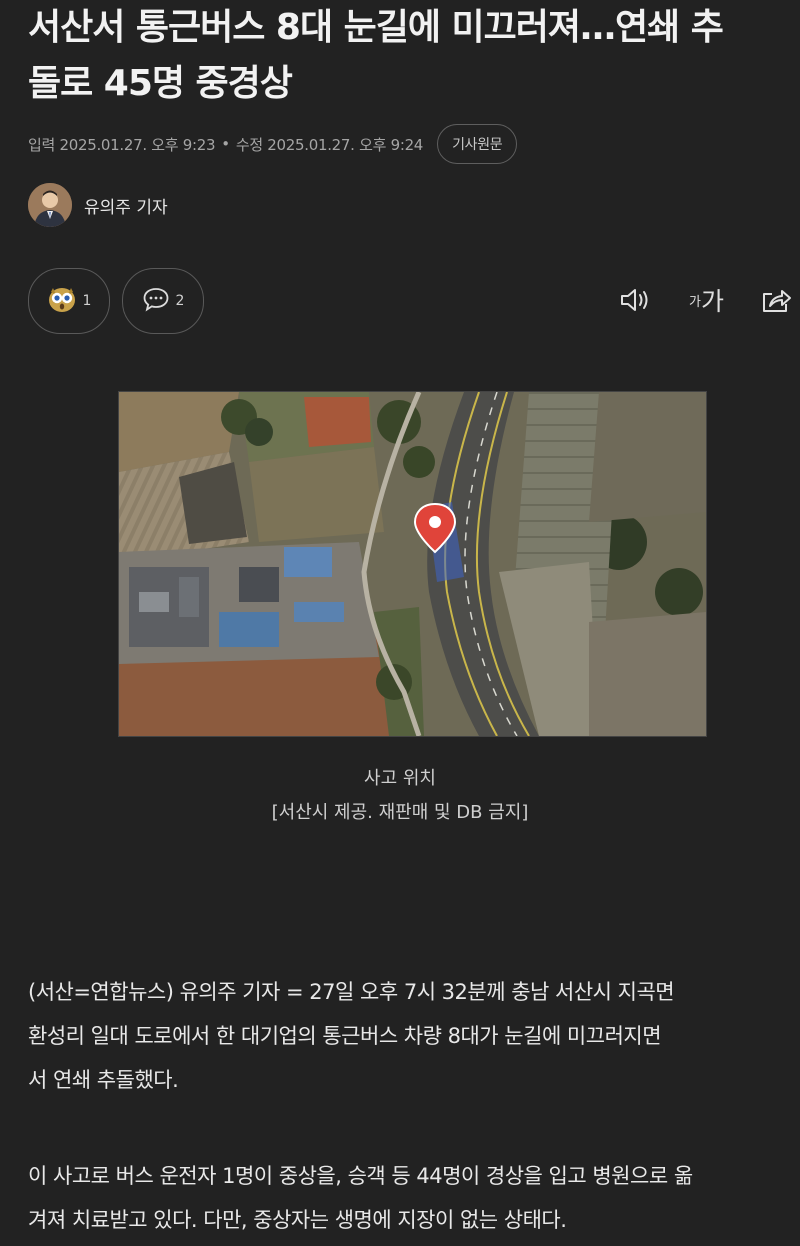  What do you see at coordinates (180, 301) in the screenshot?
I see `comment-count: 2` at bounding box center [180, 301].